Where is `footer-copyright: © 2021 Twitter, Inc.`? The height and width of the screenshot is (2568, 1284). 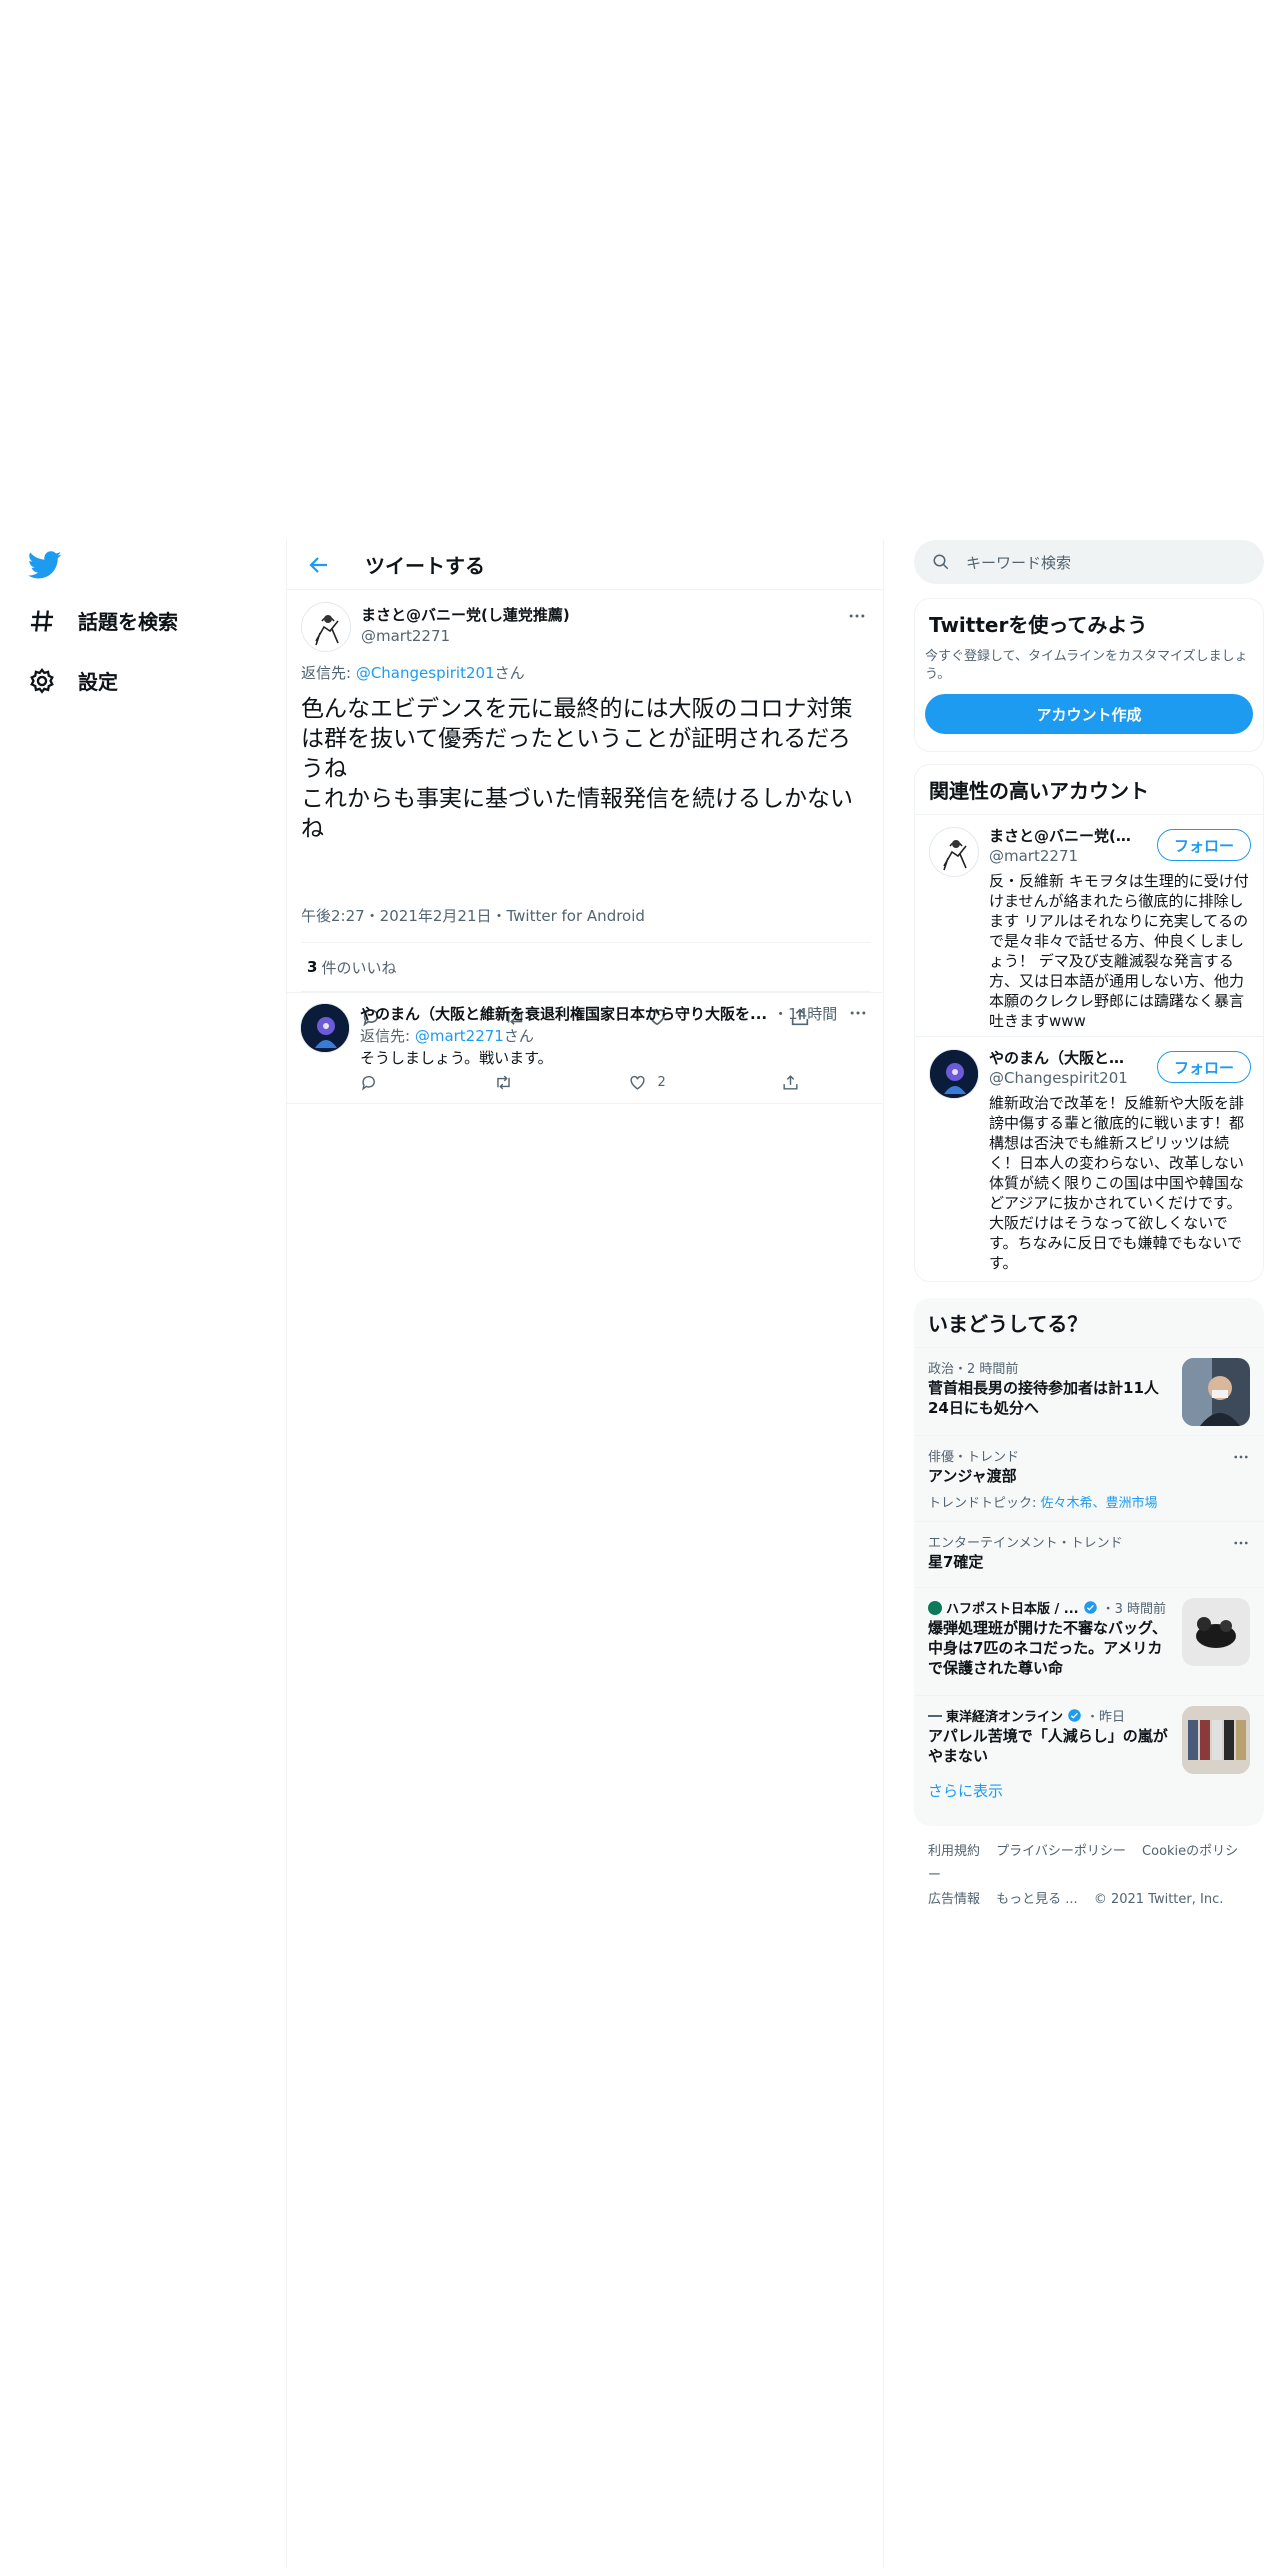 footer-copyright: © 2021 Twitter, Inc. is located at coordinates (1158, 1899).